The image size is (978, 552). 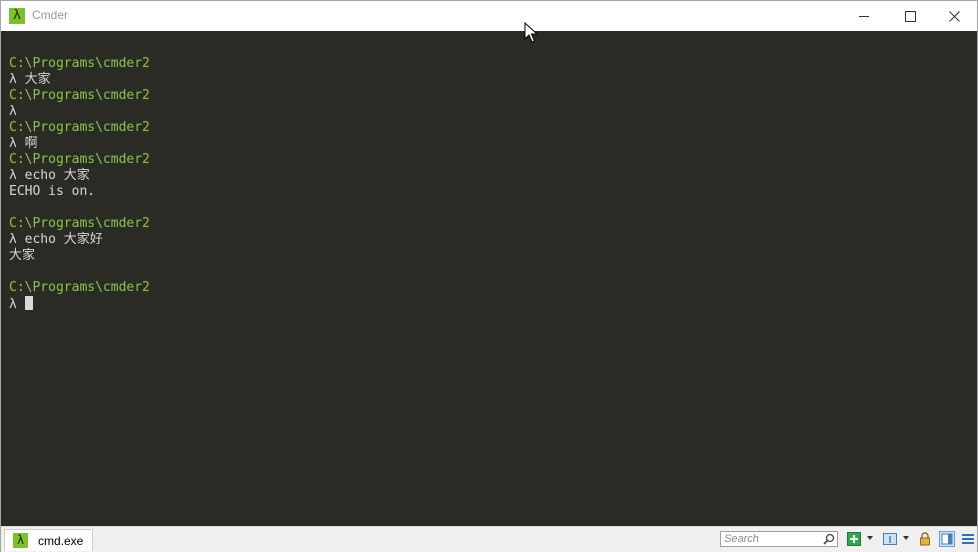 I want to click on panel-view-icon, so click(x=947, y=539).